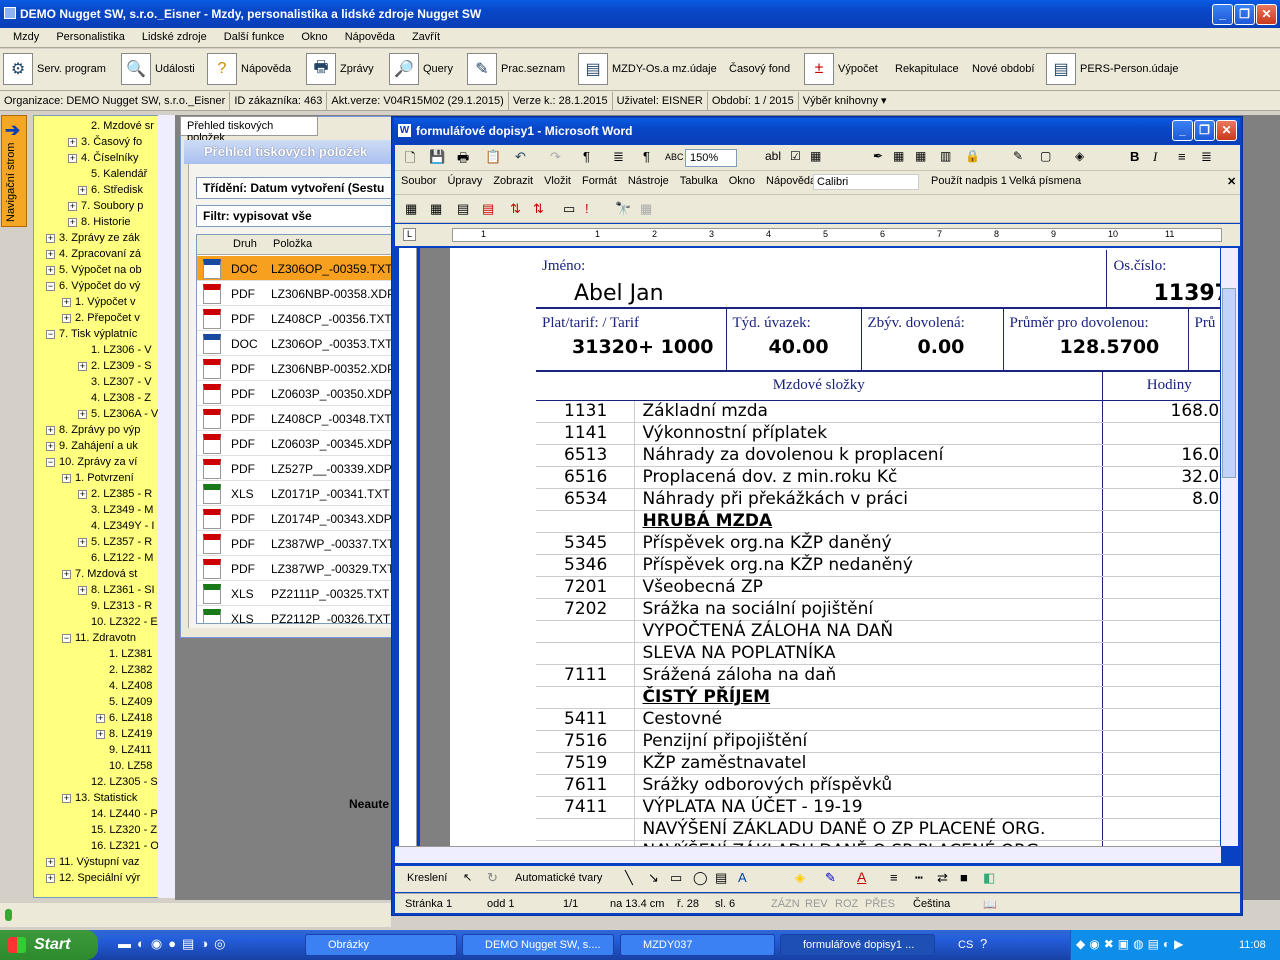  I want to click on list-icon: ≣, so click(618, 157).